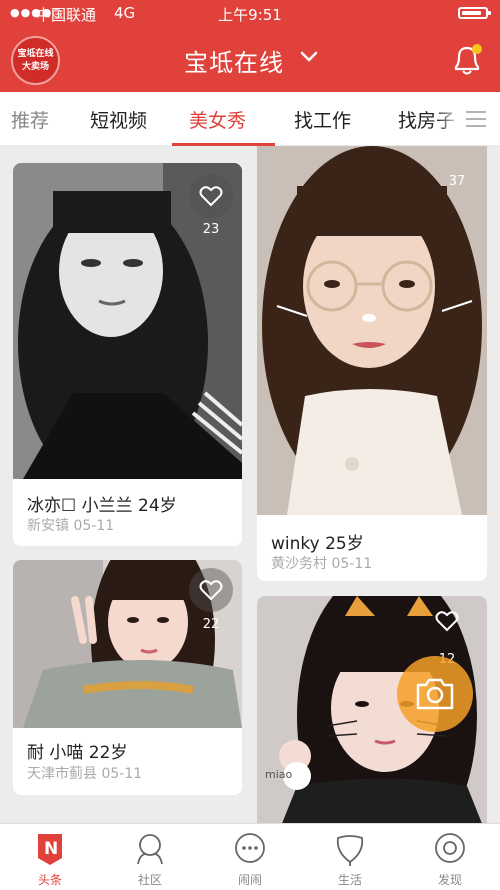  I want to click on logo-text: 宝坻在线大卖场, so click(35, 60).